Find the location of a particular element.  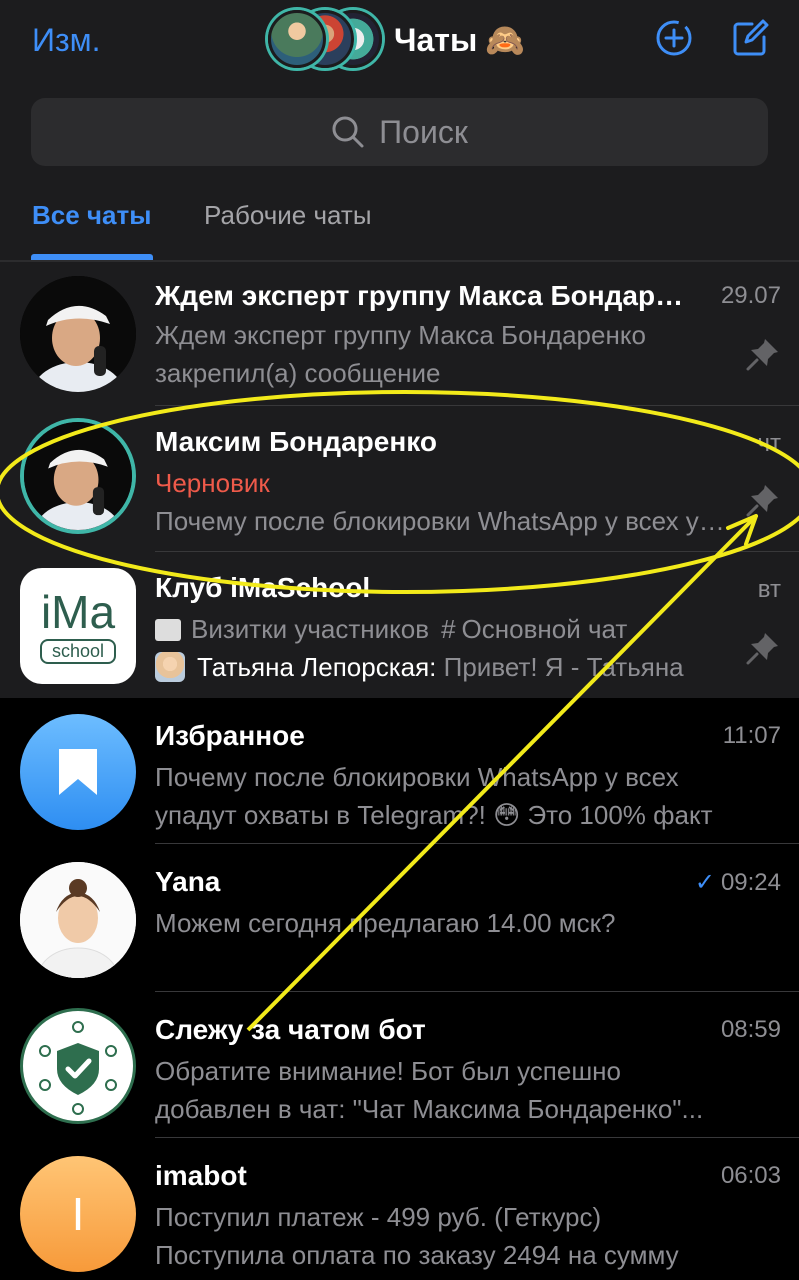

forum-topics: Визитки участников # Основной чат is located at coordinates (445, 629).